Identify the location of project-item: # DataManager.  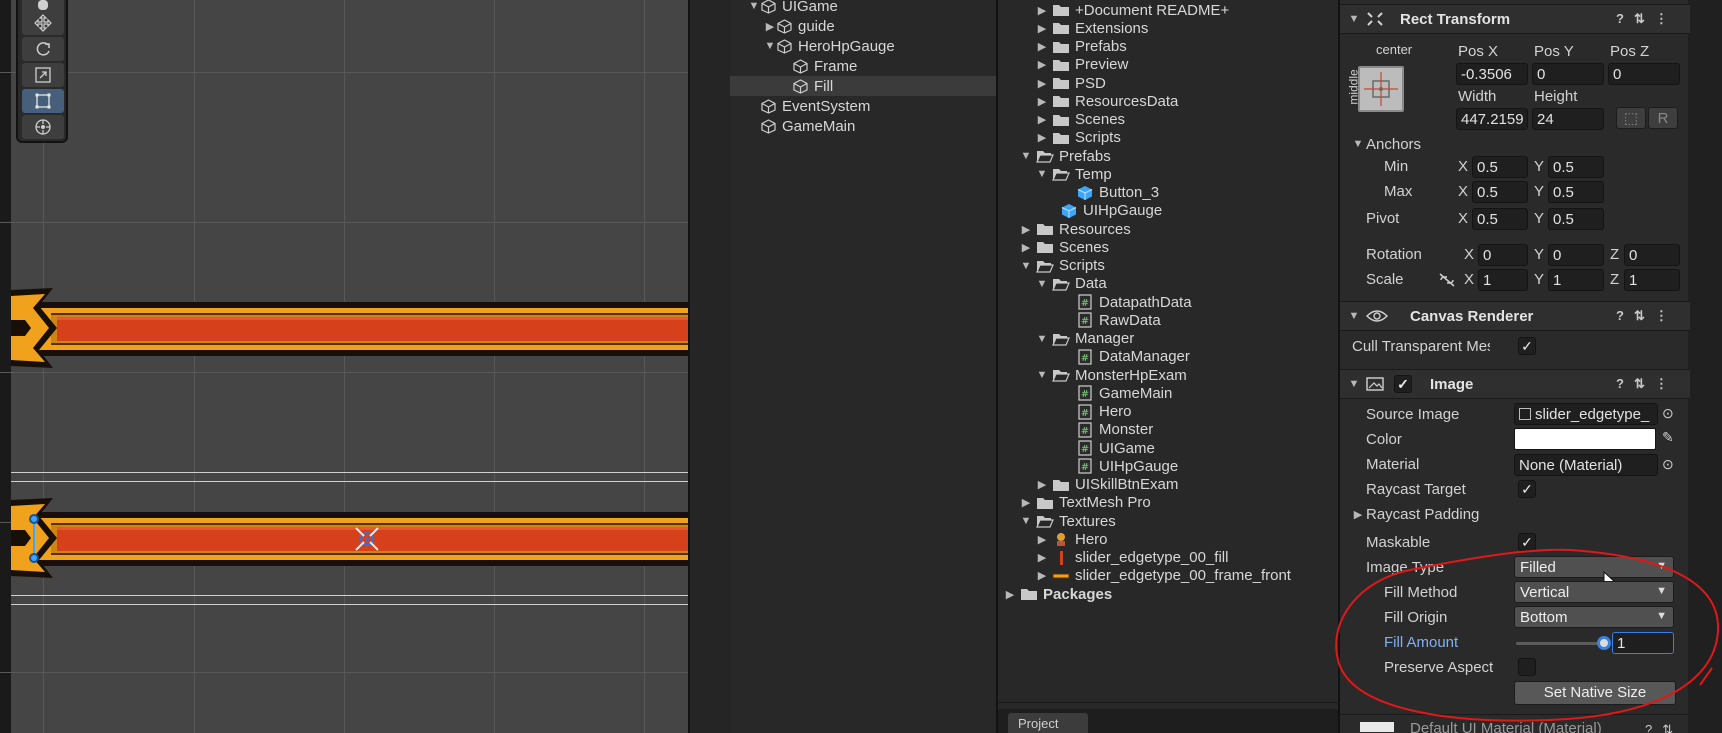
(1168, 357).